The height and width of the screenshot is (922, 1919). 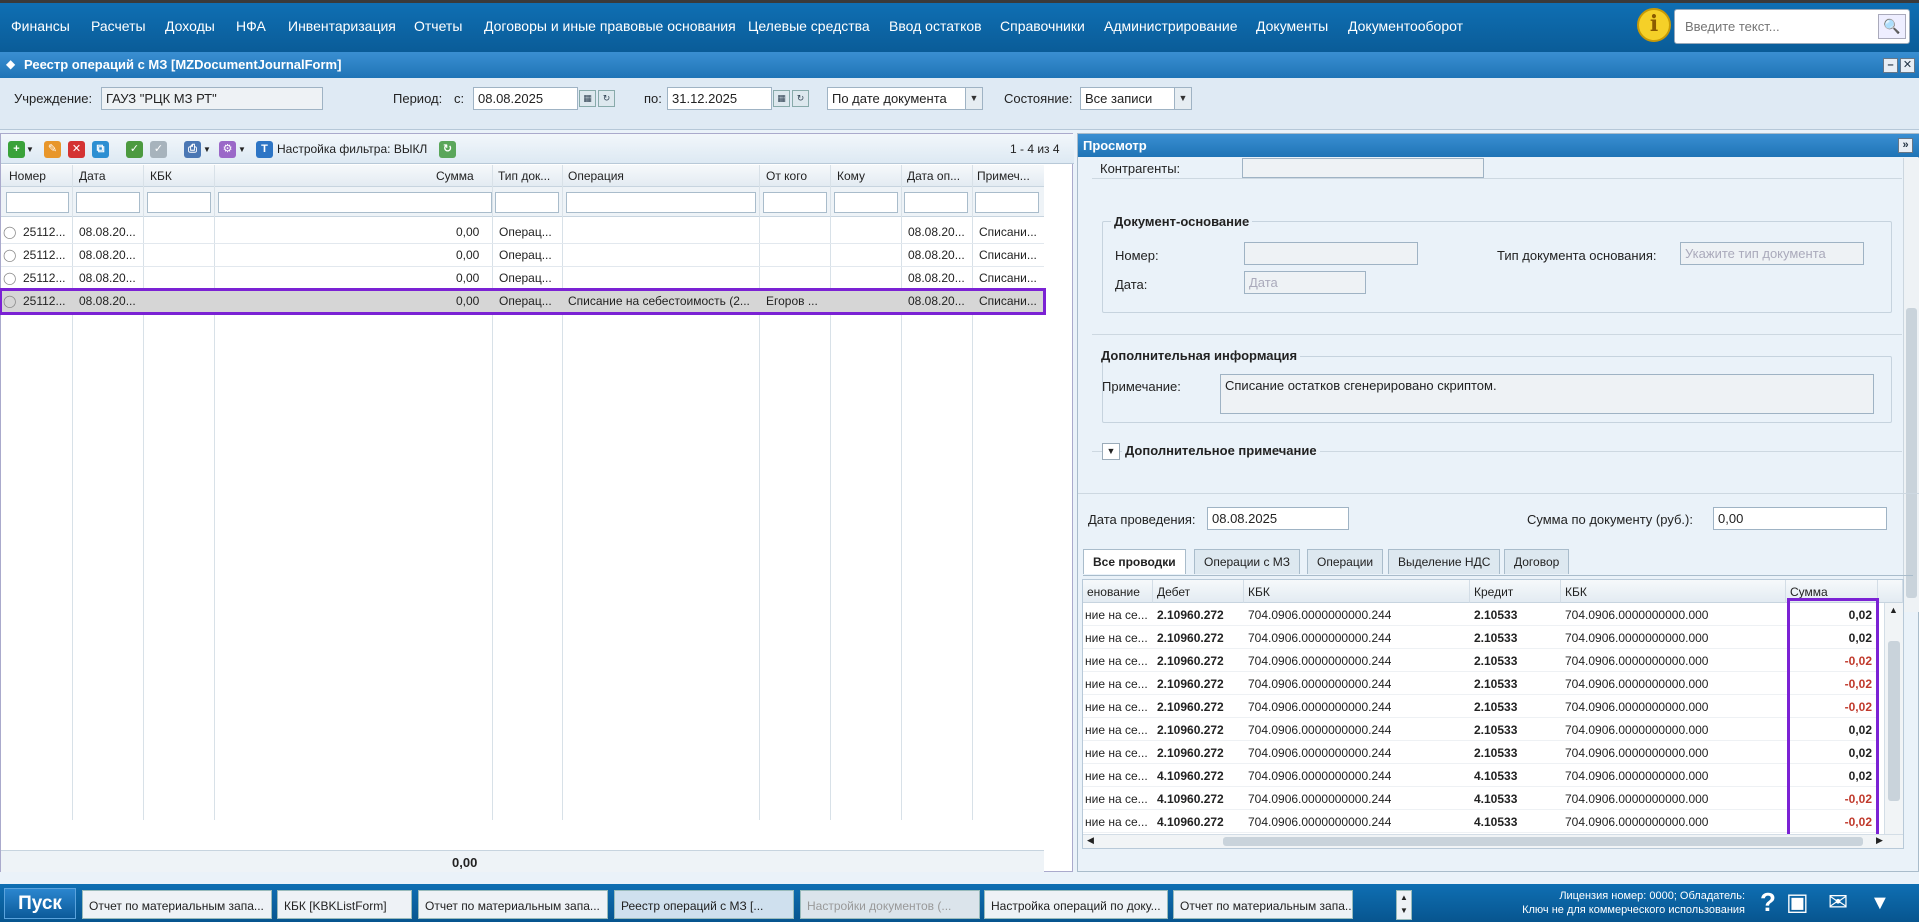 I want to click on tab-all-postings: Все проводки, so click(x=1134, y=561).